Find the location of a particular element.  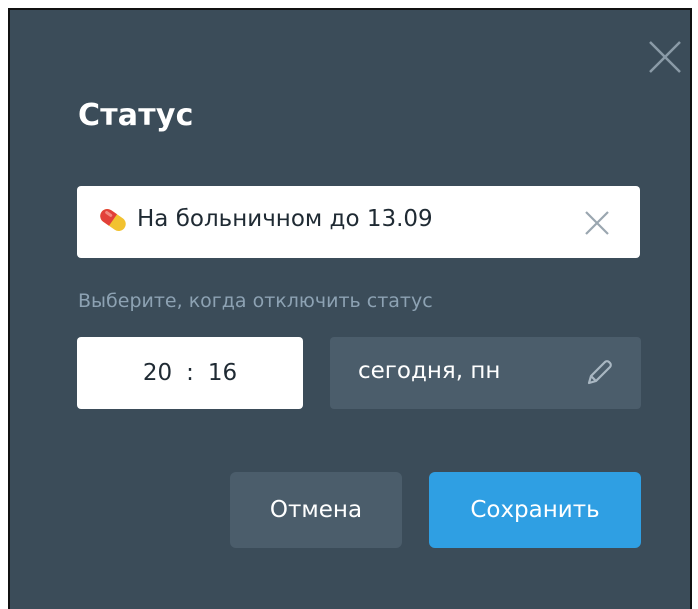

status-text: На больничном до 13.09 is located at coordinates (285, 219).